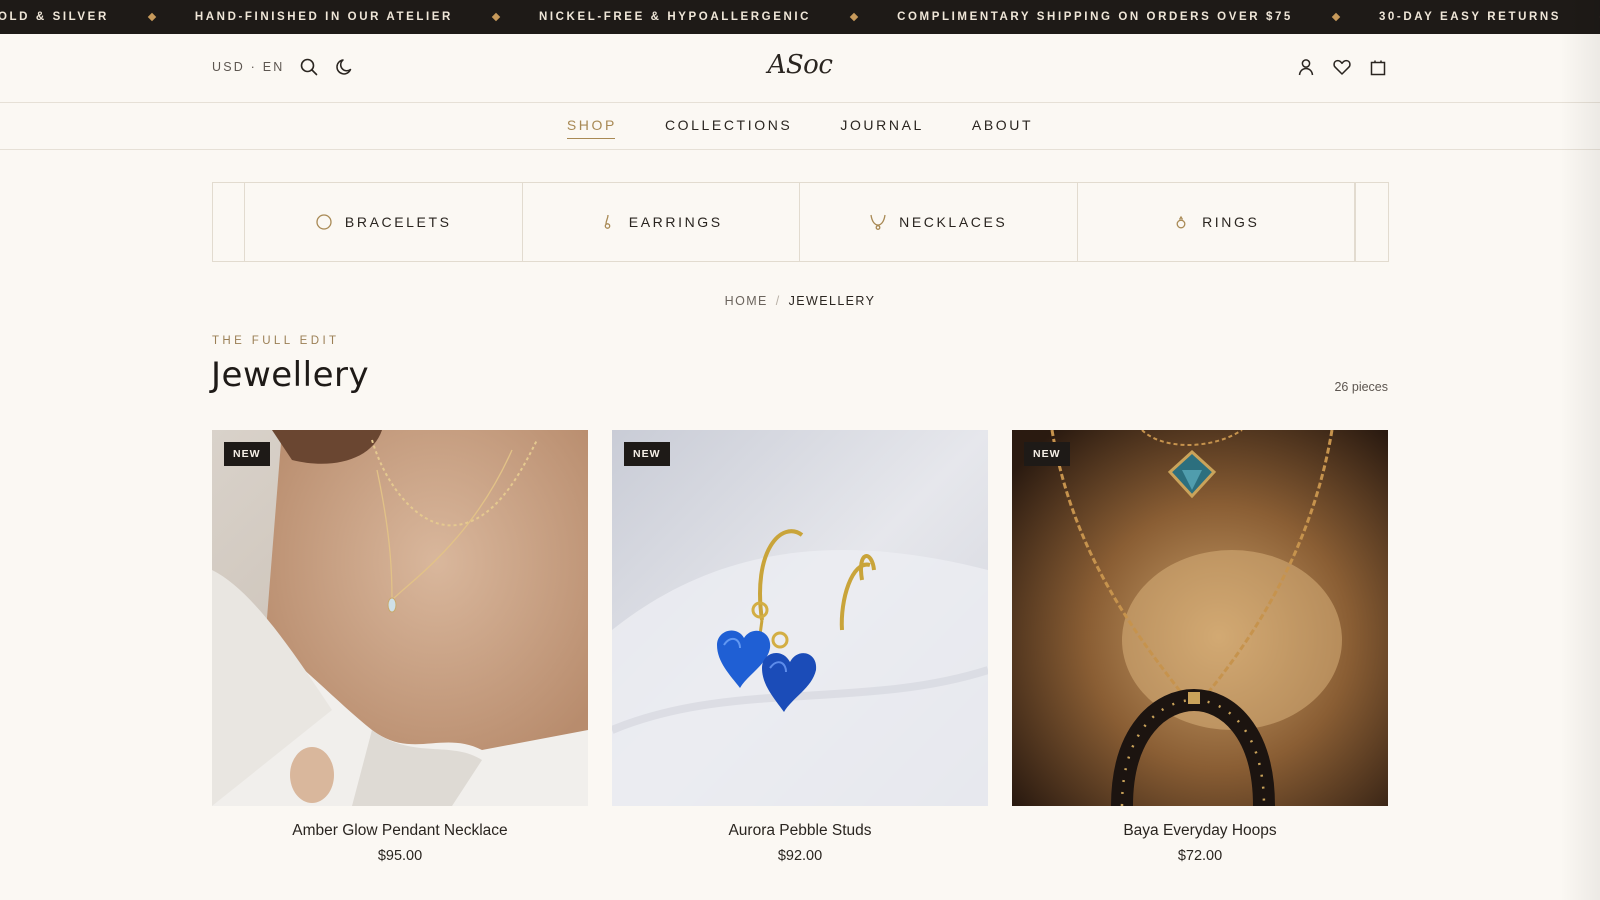 This screenshot has width=1600, height=900. I want to click on account-icon, so click(1306, 67).